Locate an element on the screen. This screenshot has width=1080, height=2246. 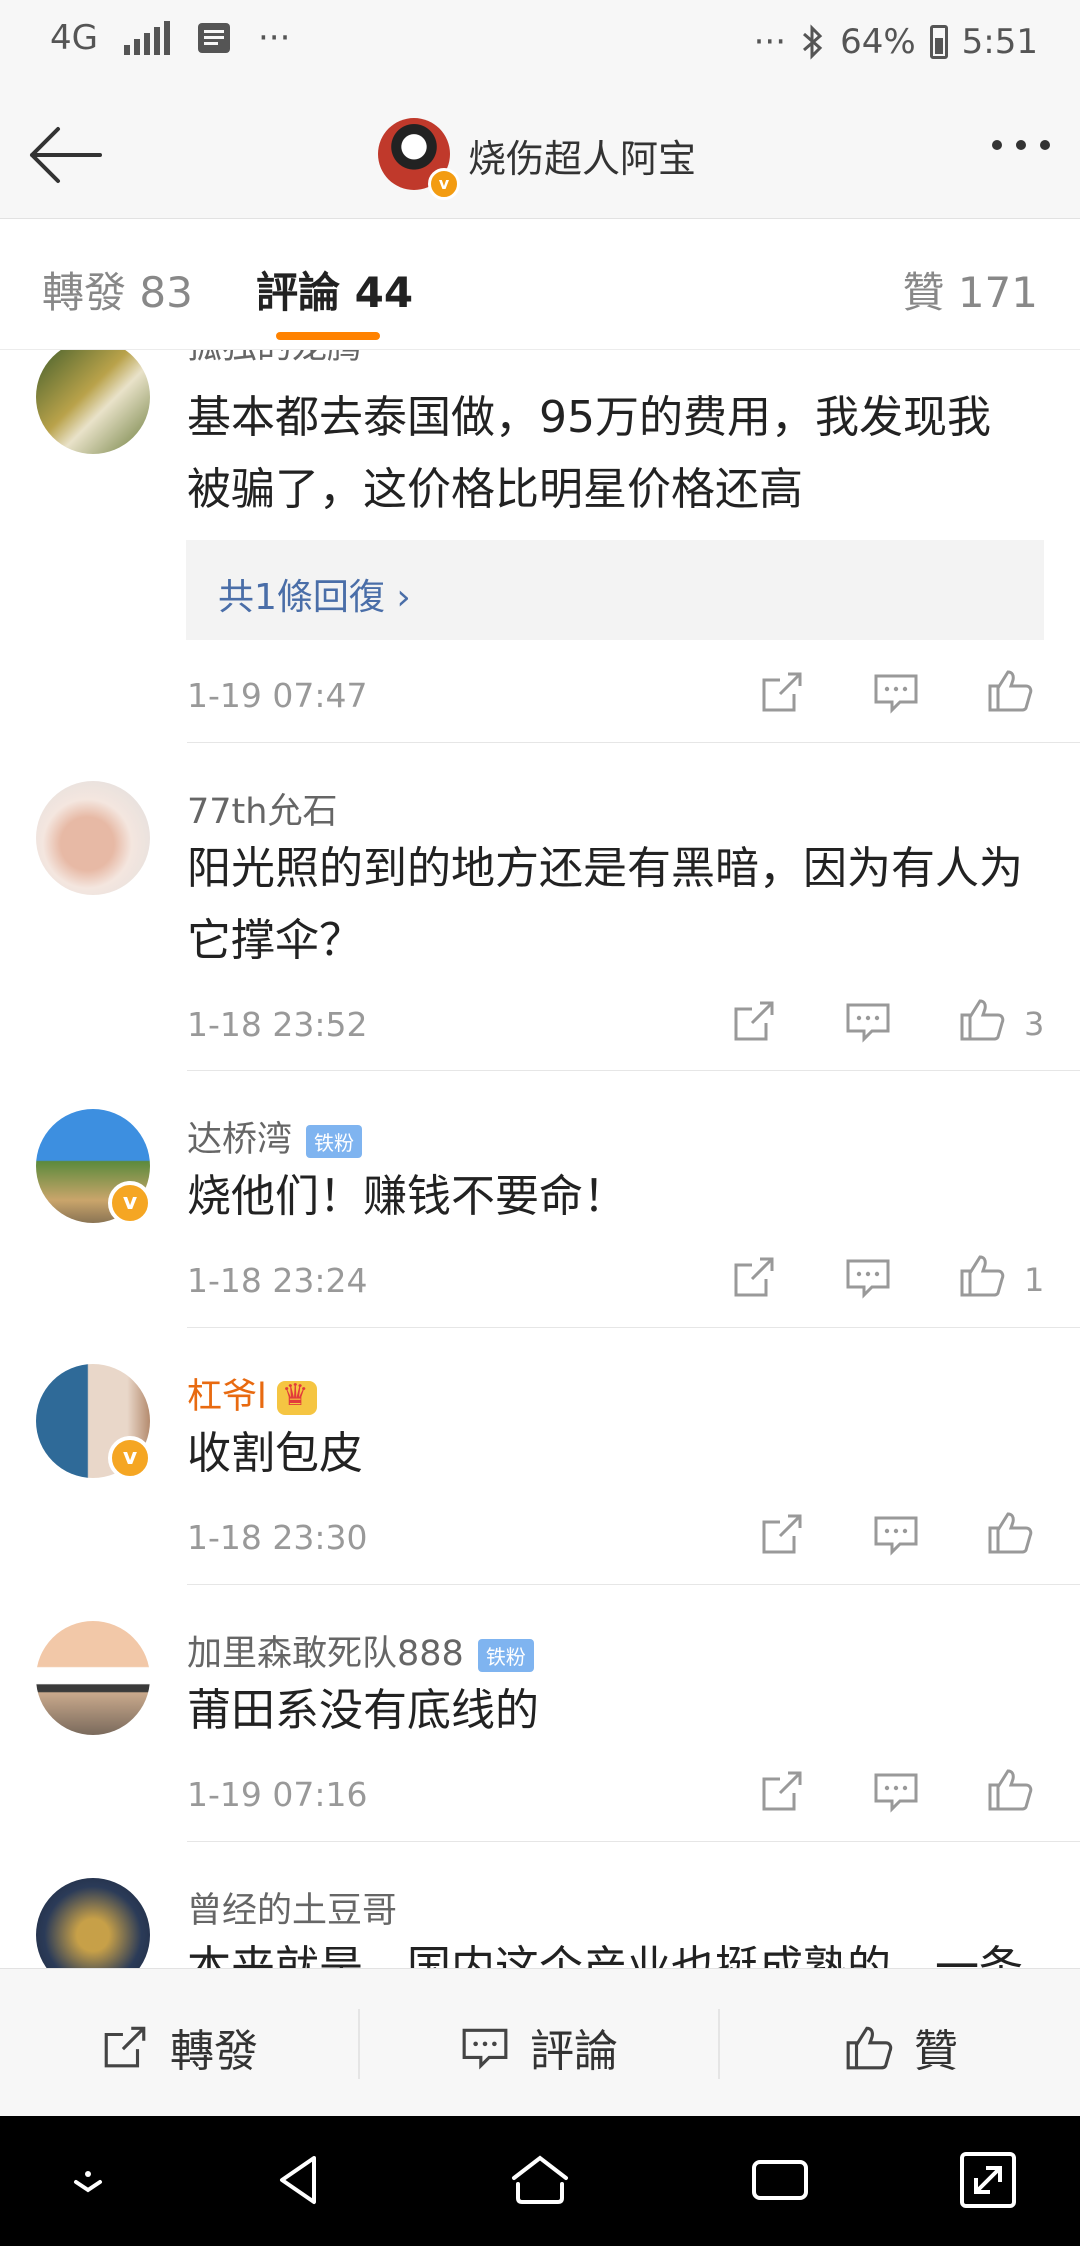
comment-text: 烧他们！赚钱不要命！ is located at coordinates (407, 1196).